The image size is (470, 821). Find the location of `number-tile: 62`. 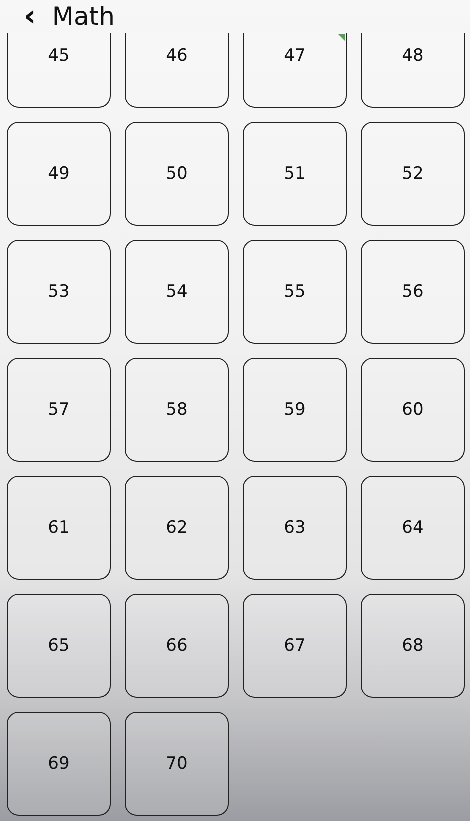

number-tile: 62 is located at coordinates (177, 528).